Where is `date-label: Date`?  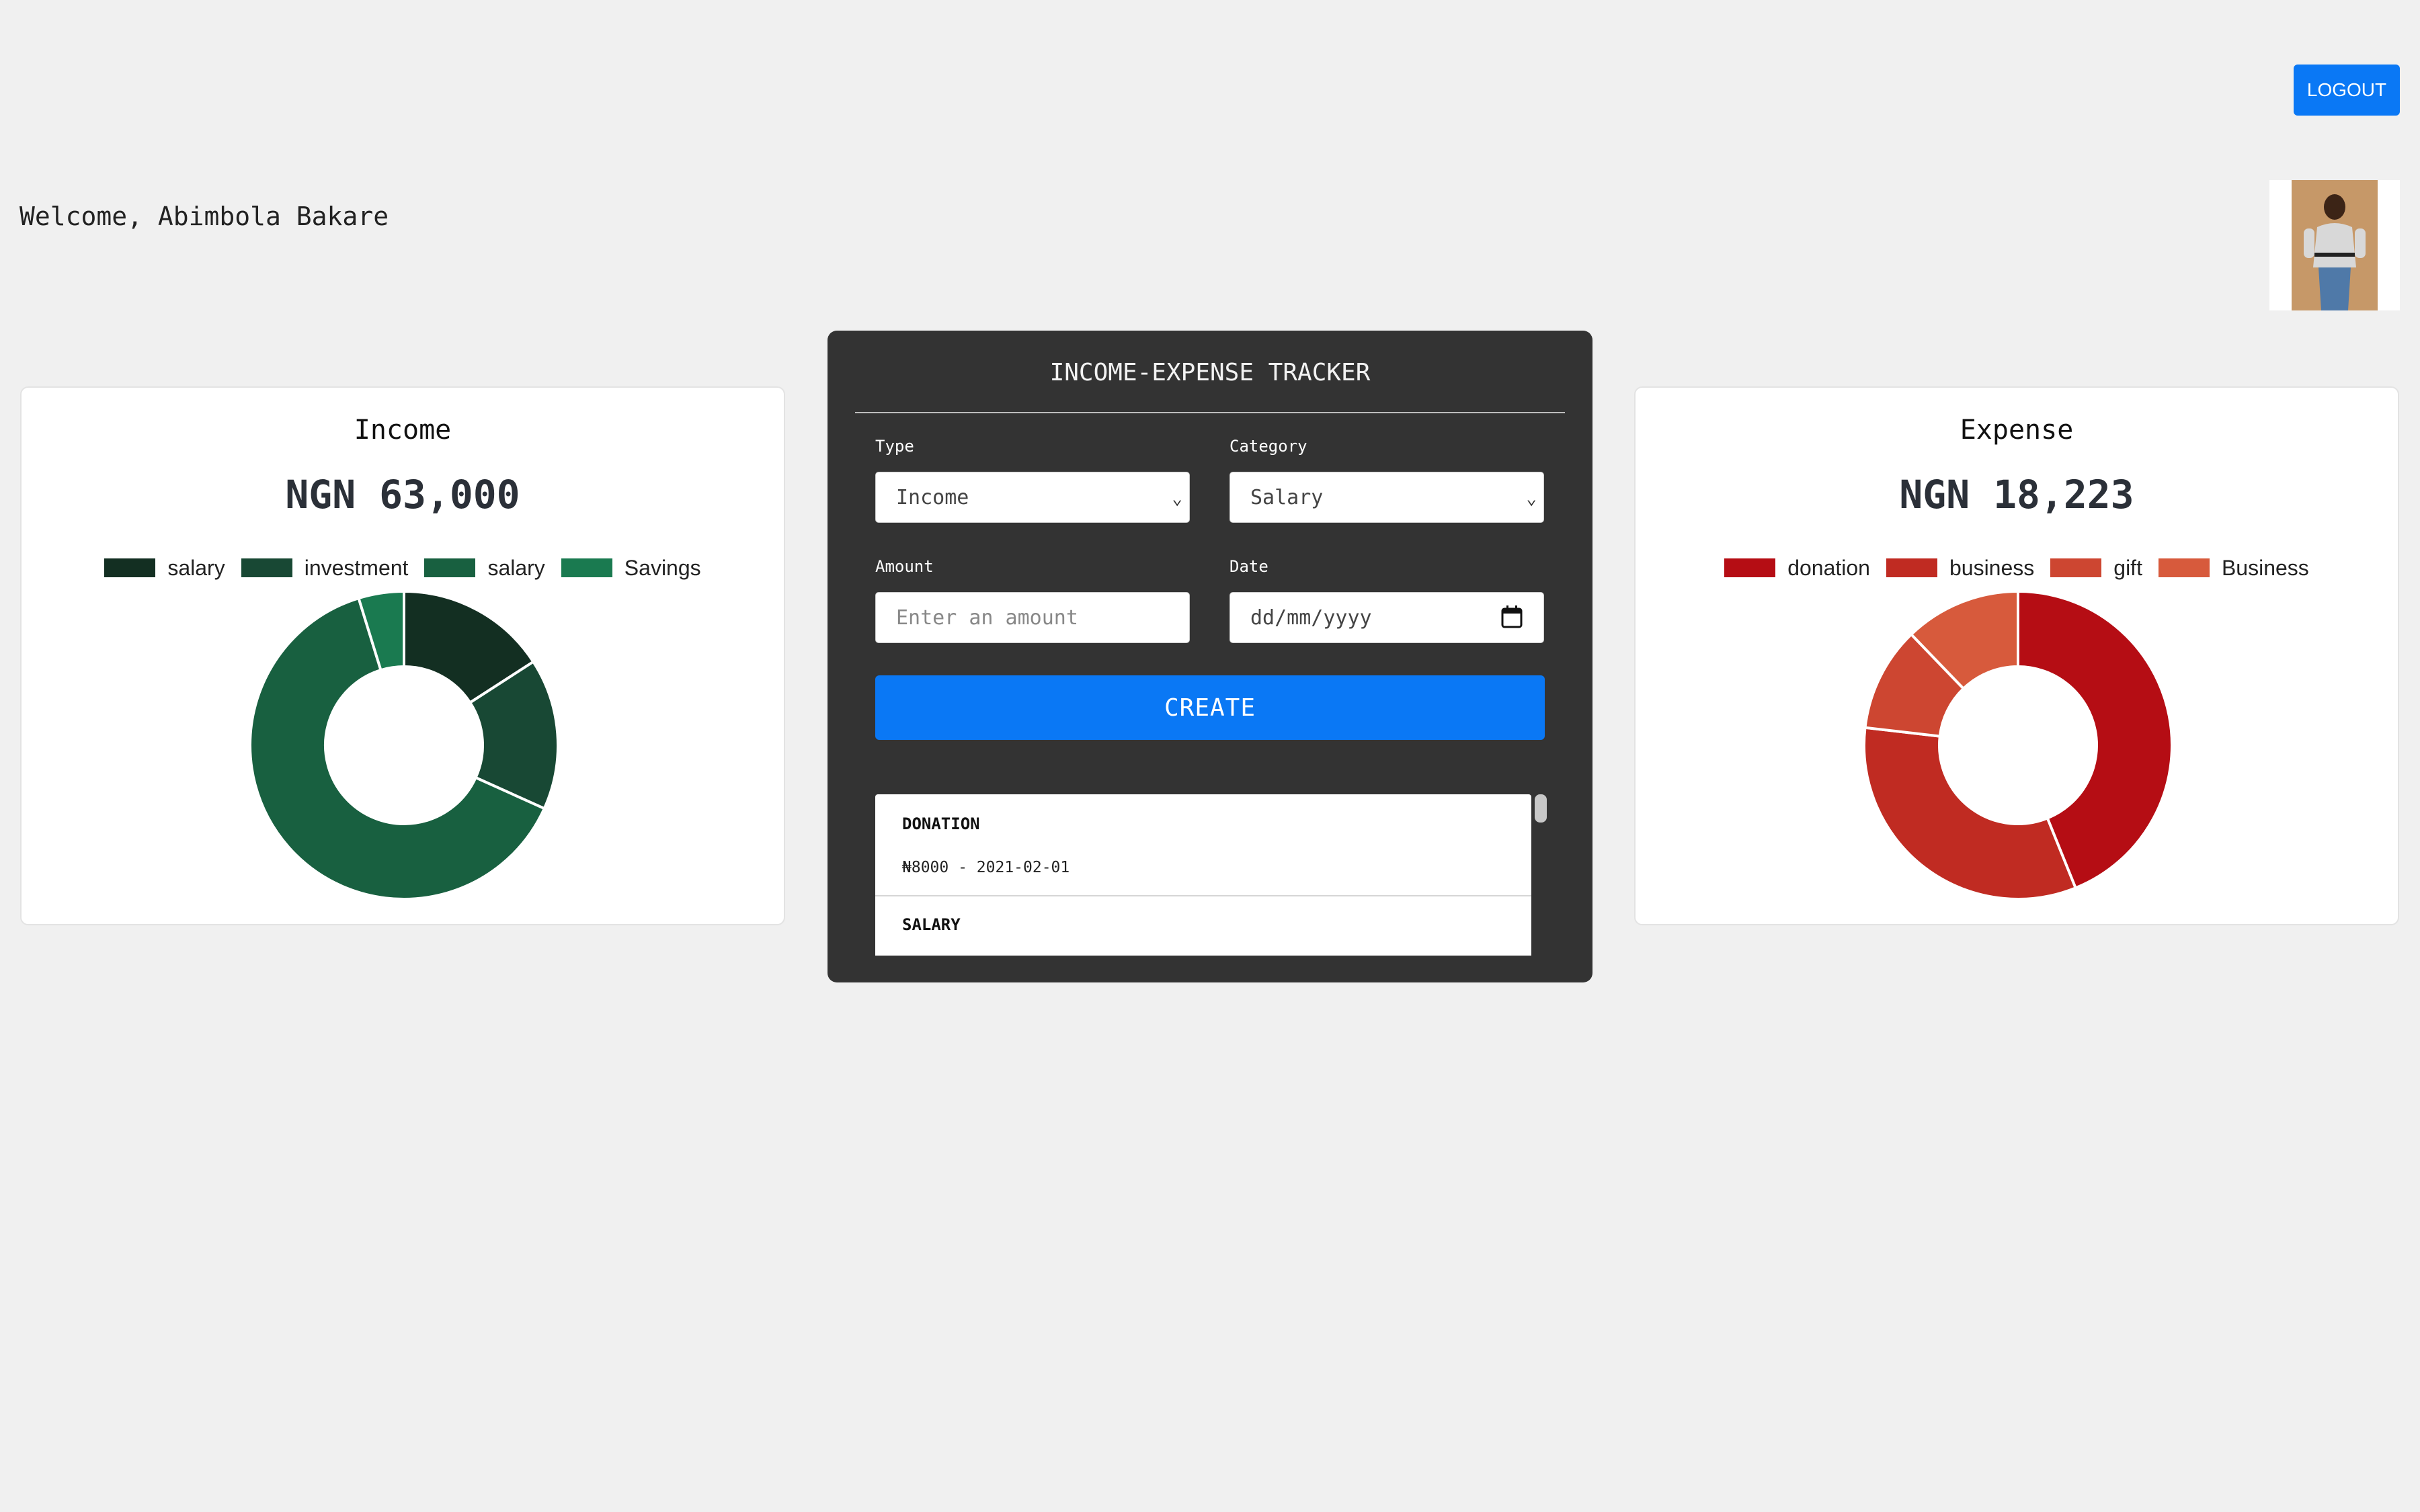 date-label: Date is located at coordinates (1248, 566).